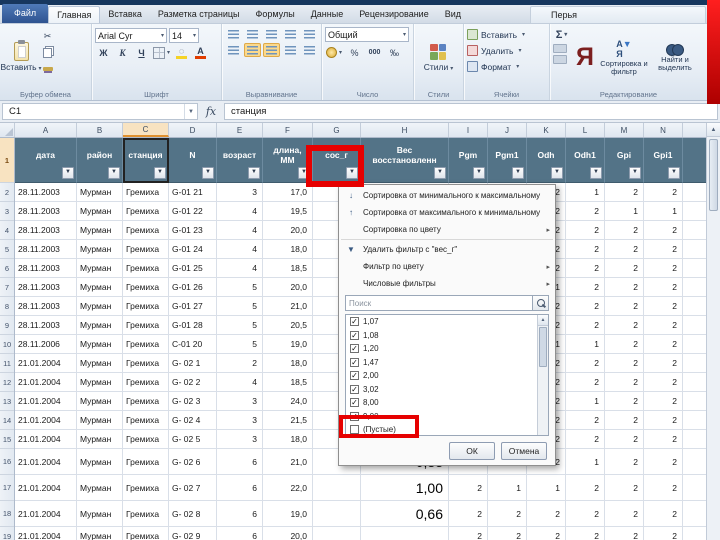  I want to click on font-size-combo: 14 ▾, so click(184, 35).